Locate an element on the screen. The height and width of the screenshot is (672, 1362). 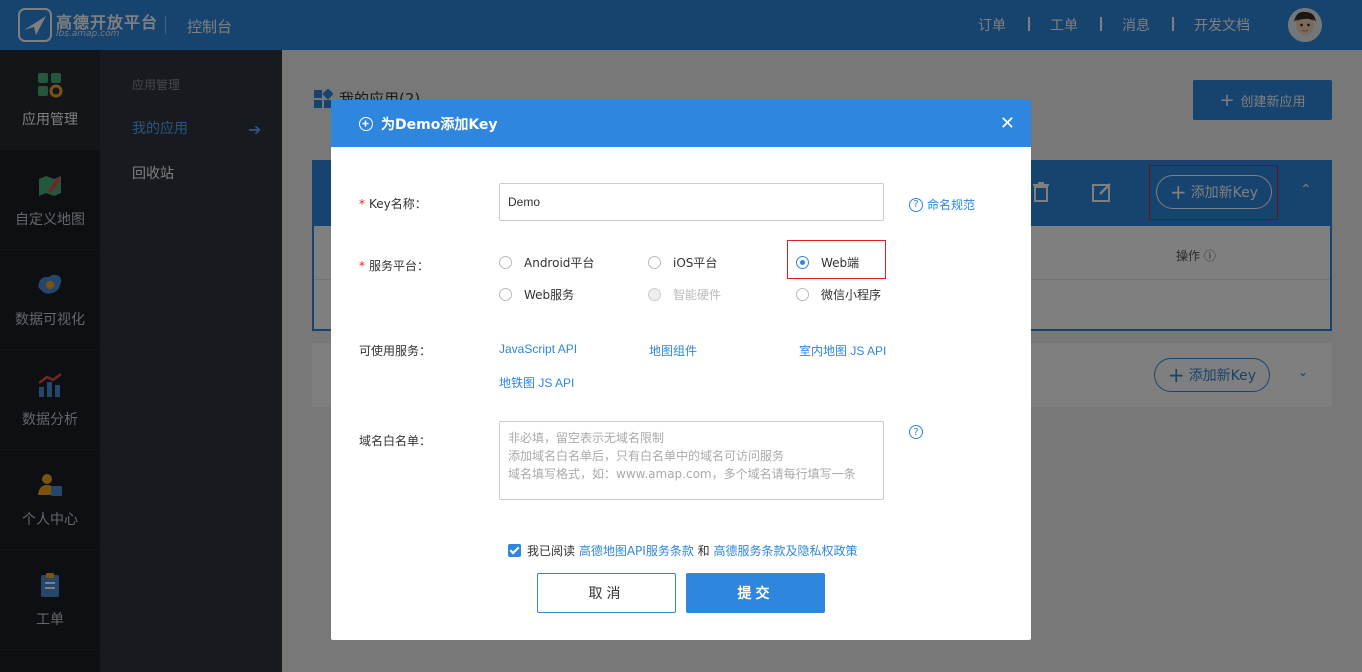
close-icon: ✕ is located at coordinates (1007, 123).